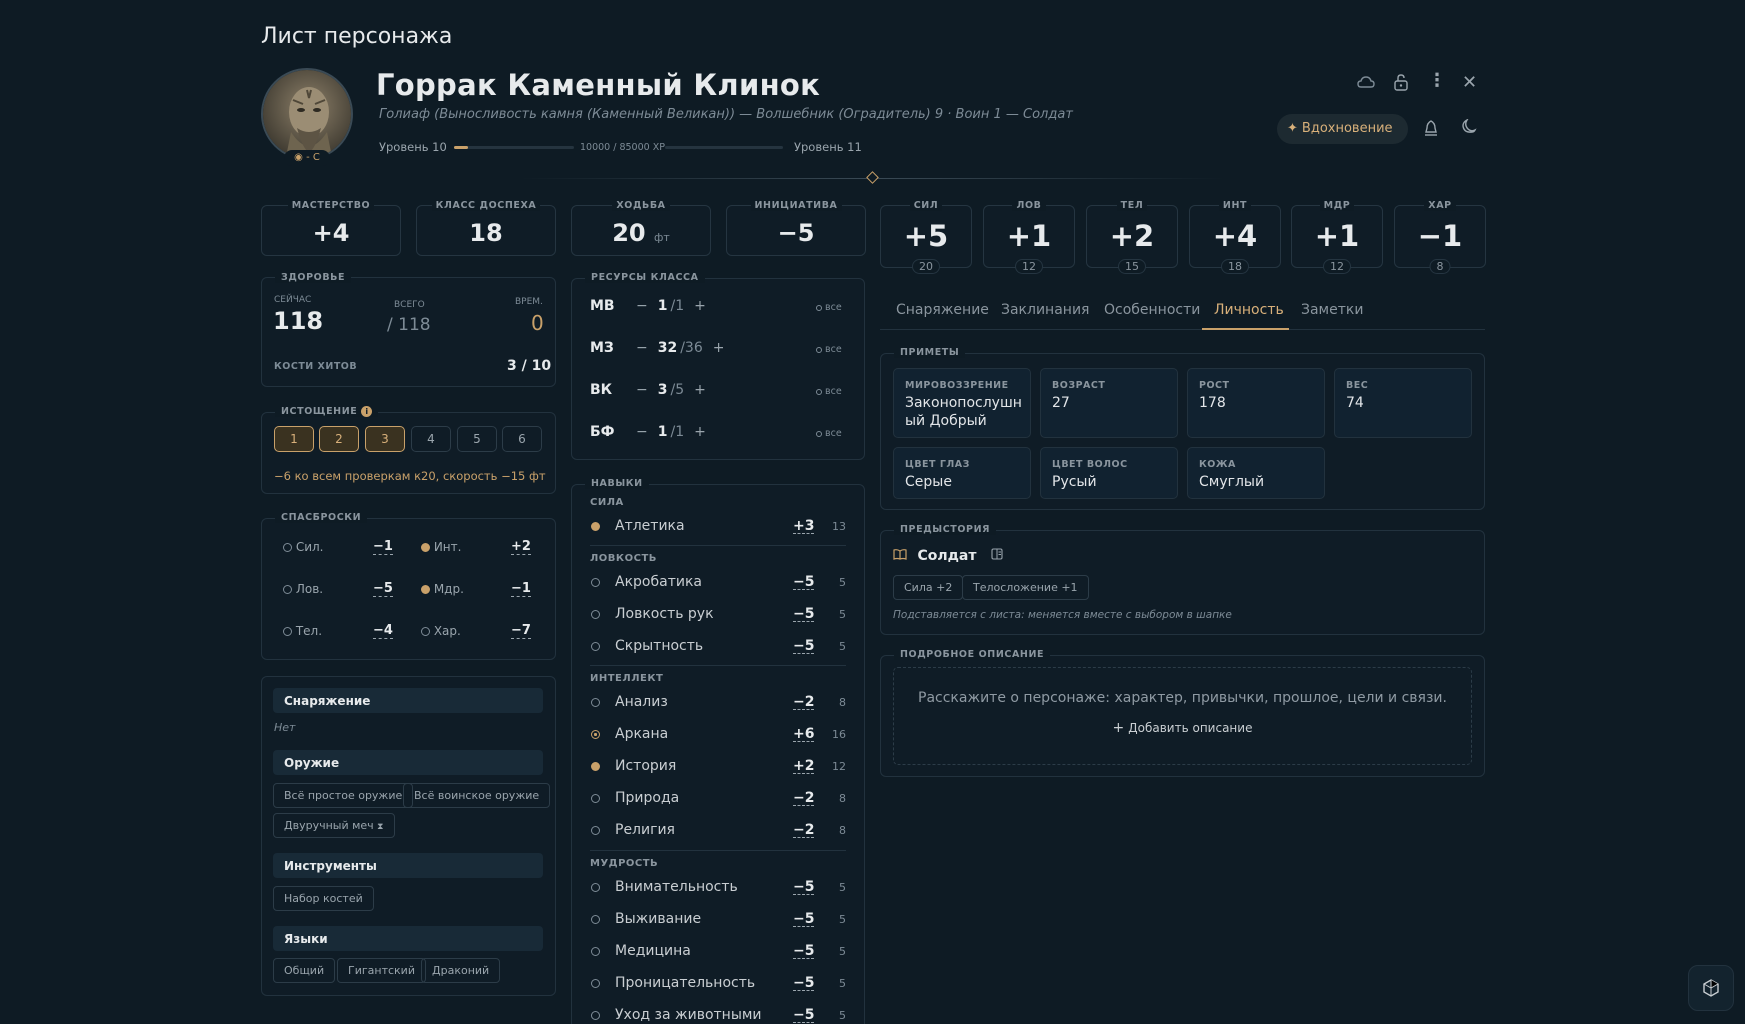 Image resolution: width=1745 pixels, height=1024 pixels. Describe the element at coordinates (537, 323) in the screenshot. I see `hp-temp: 0` at that location.